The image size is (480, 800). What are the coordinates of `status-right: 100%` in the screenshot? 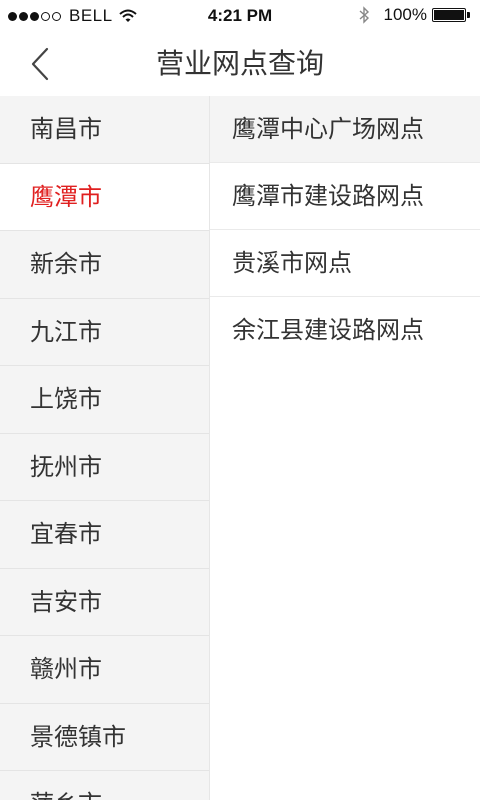 It's located at (414, 15).